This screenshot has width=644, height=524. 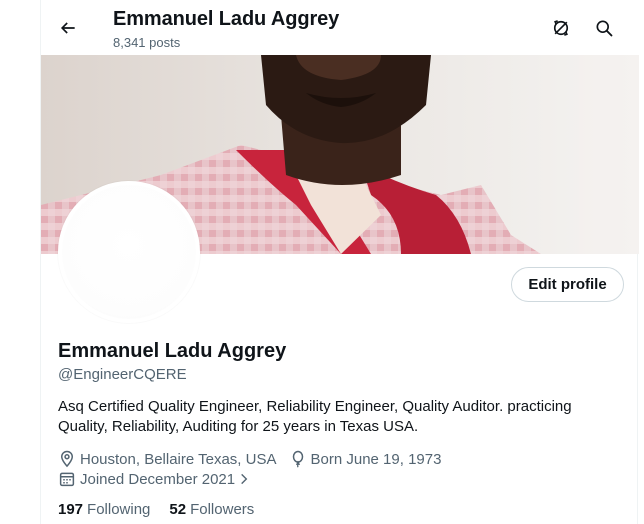 I want to click on followers-count: 52, so click(x=178, y=509).